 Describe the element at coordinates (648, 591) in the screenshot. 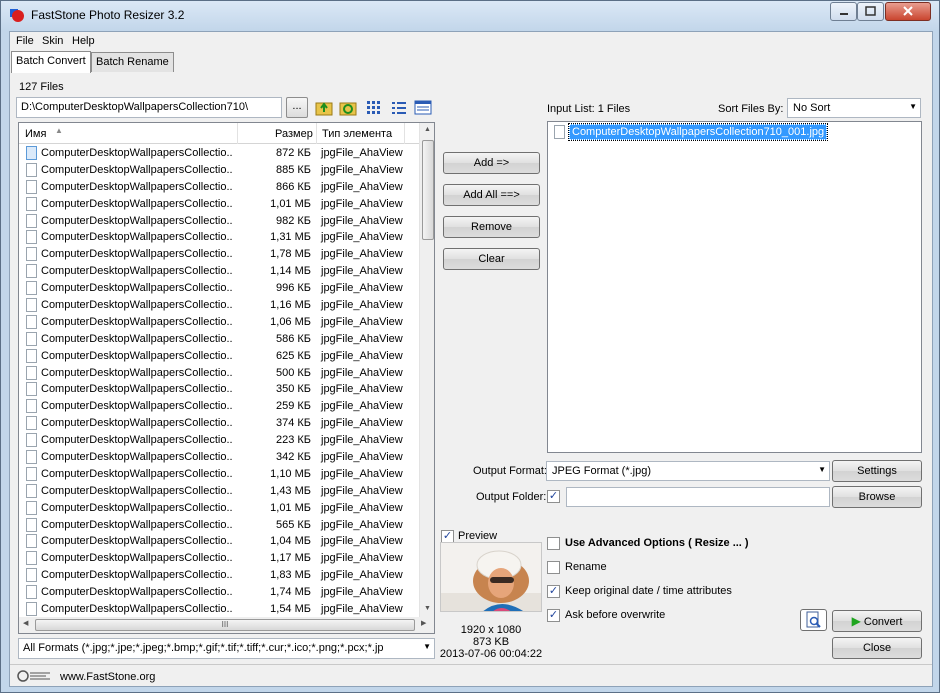

I see `keep-date-label: Keep original date / time attributes` at that location.